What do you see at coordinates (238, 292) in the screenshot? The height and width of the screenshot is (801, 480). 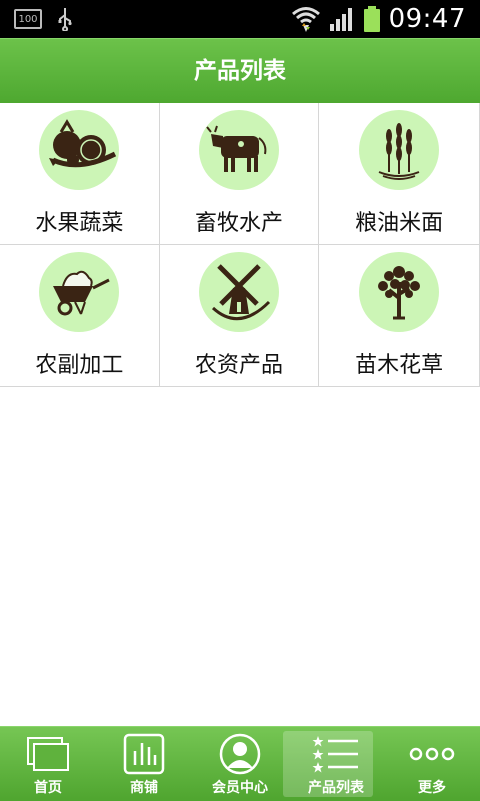 I see `windmill-icon` at bounding box center [238, 292].